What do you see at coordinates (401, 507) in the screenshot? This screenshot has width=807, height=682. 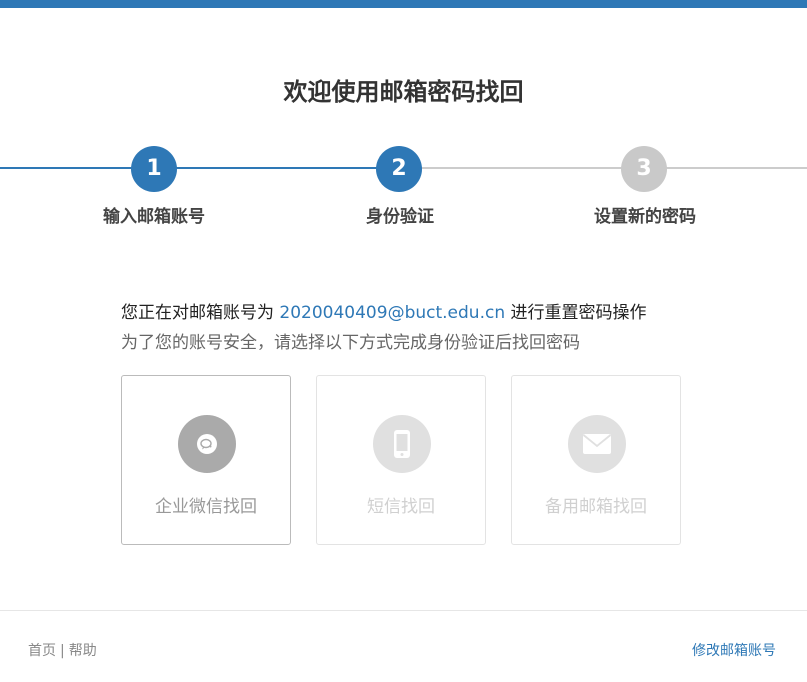 I see `sms-recovery-label: 短信找回` at bounding box center [401, 507].